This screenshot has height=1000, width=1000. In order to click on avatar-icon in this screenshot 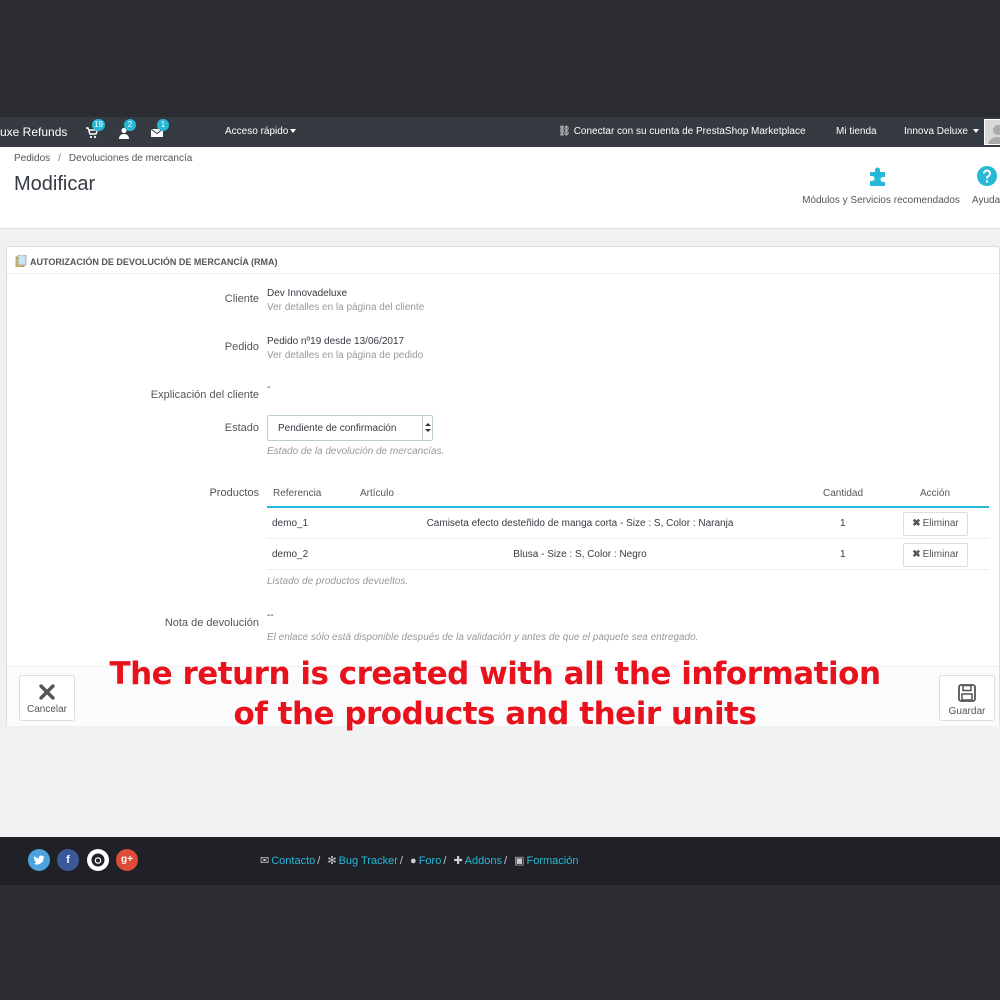, I will do `click(994, 134)`.